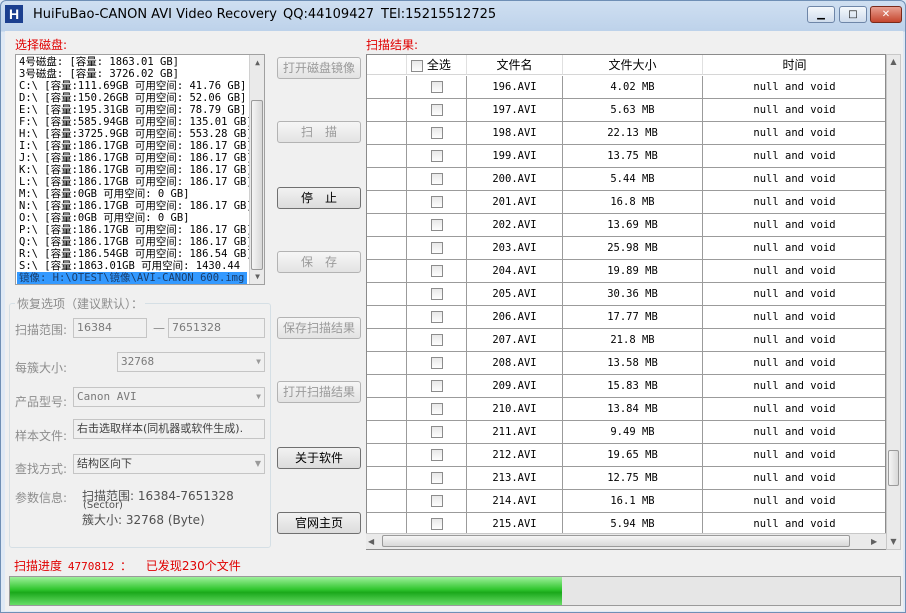 This screenshot has height=613, width=906. I want to click on sample-file-field: 右击选取样本(同机器或软件生成)., so click(169, 429).